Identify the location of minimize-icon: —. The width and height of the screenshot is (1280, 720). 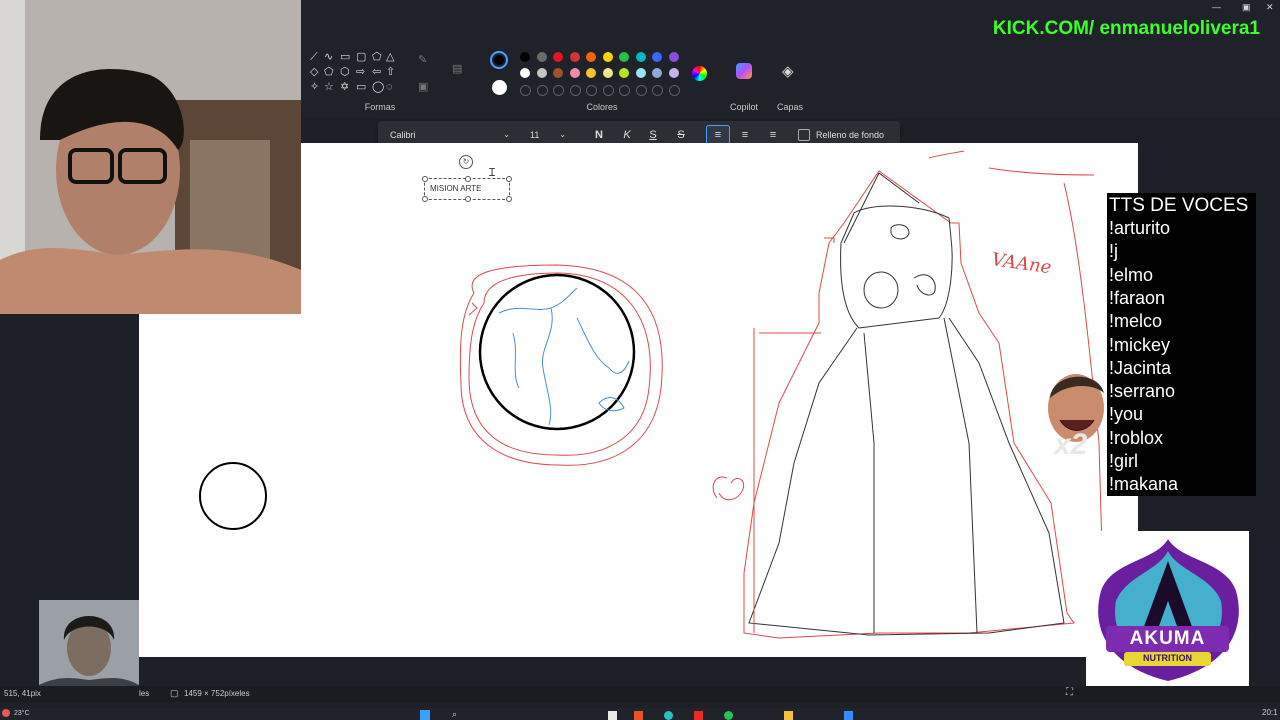
(1216, 7).